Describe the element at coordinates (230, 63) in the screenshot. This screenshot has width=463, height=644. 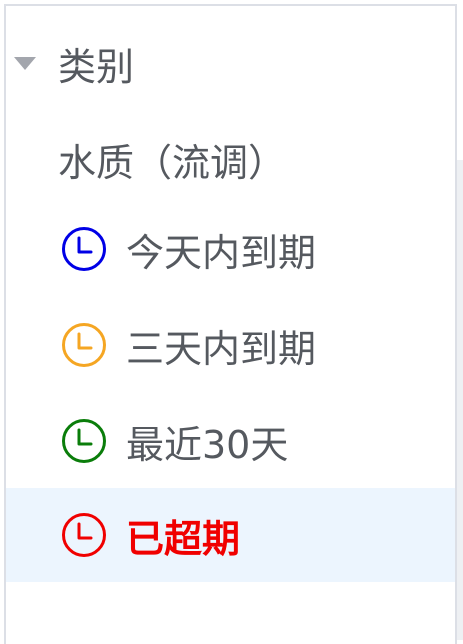
I see `category-tree-node: 类别` at that location.